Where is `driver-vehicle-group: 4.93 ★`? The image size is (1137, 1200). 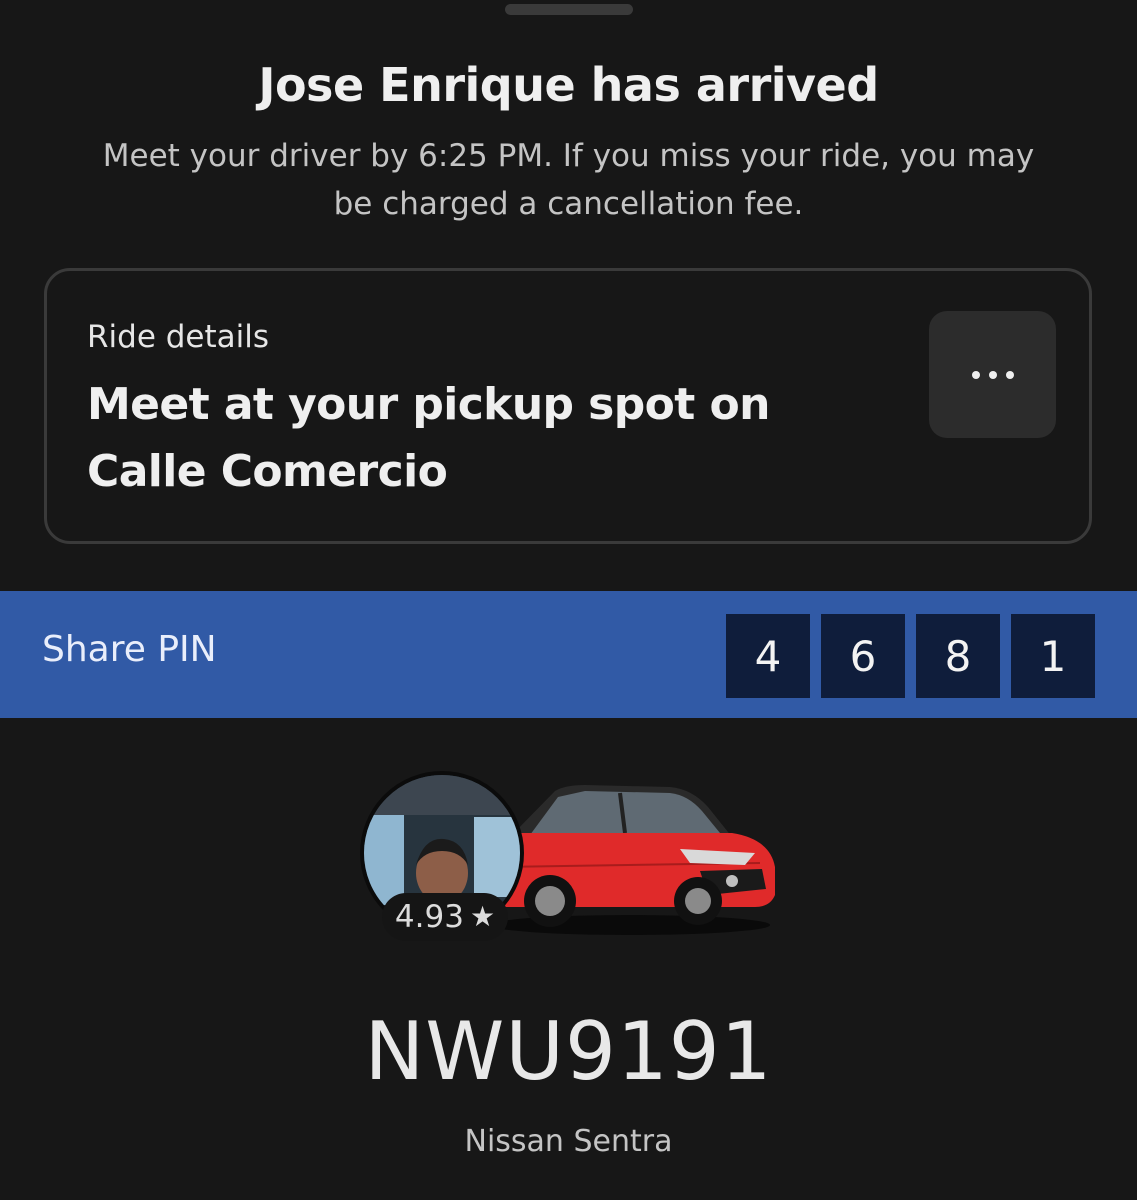 driver-vehicle-group: 4.93 ★ is located at coordinates (570, 875).